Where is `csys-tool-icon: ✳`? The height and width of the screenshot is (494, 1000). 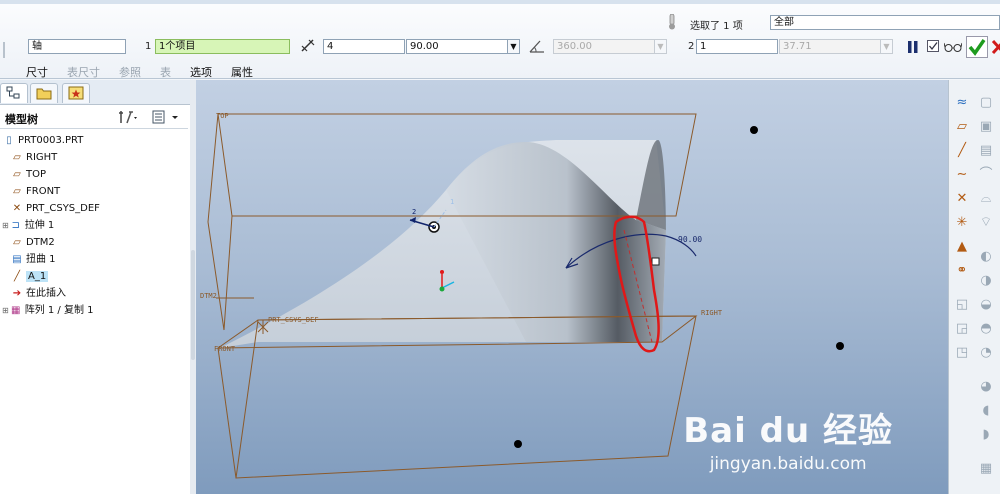
csys-tool-icon: ✳ is located at coordinates (962, 223).